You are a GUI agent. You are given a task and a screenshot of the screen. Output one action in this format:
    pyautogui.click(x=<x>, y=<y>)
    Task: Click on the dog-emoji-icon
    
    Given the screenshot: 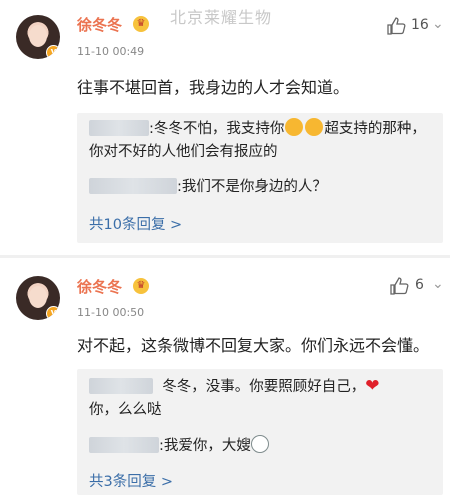 What is the action you would take?
    pyautogui.click(x=259, y=444)
    